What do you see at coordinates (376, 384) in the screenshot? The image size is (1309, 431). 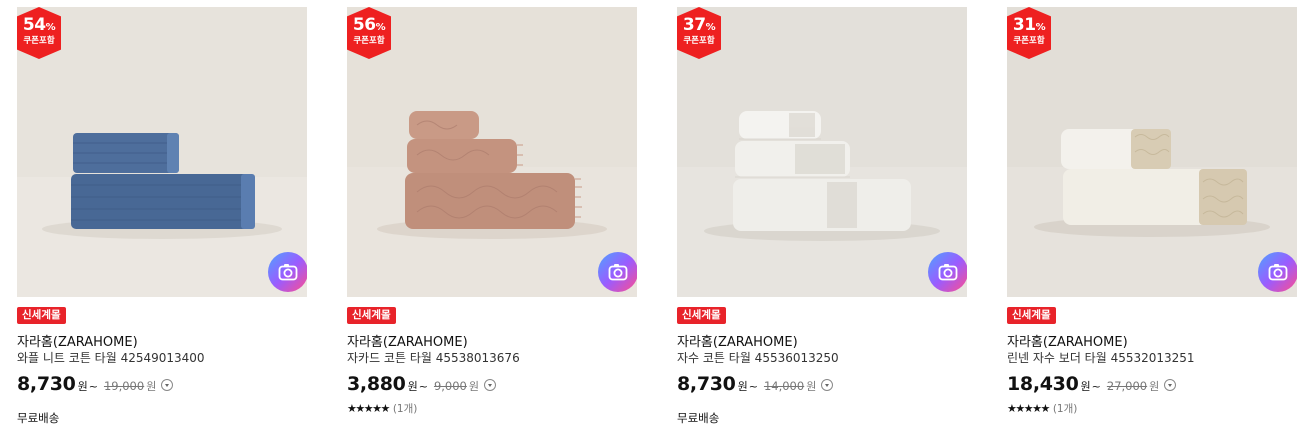 I see `sale-price: 3,880` at bounding box center [376, 384].